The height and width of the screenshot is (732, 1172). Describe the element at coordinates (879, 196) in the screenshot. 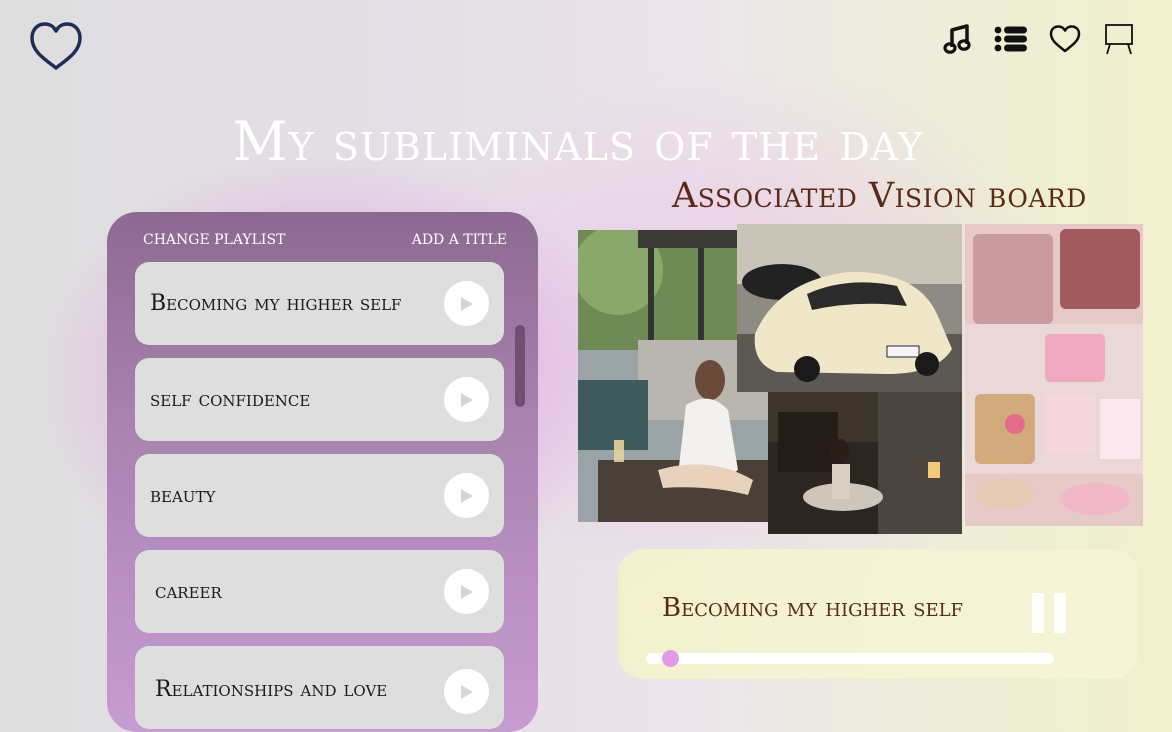

I see `vision-board-title: Associated Vision board` at that location.